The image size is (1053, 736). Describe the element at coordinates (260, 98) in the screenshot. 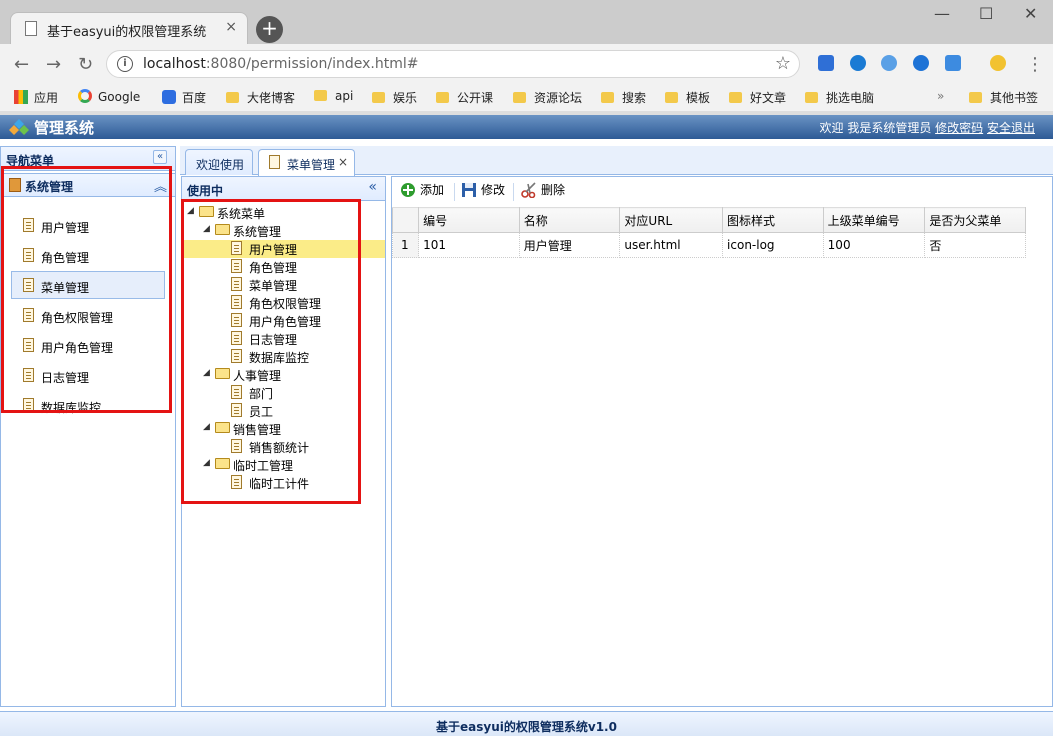

I see `bookmark-folder: 大佬博客` at that location.